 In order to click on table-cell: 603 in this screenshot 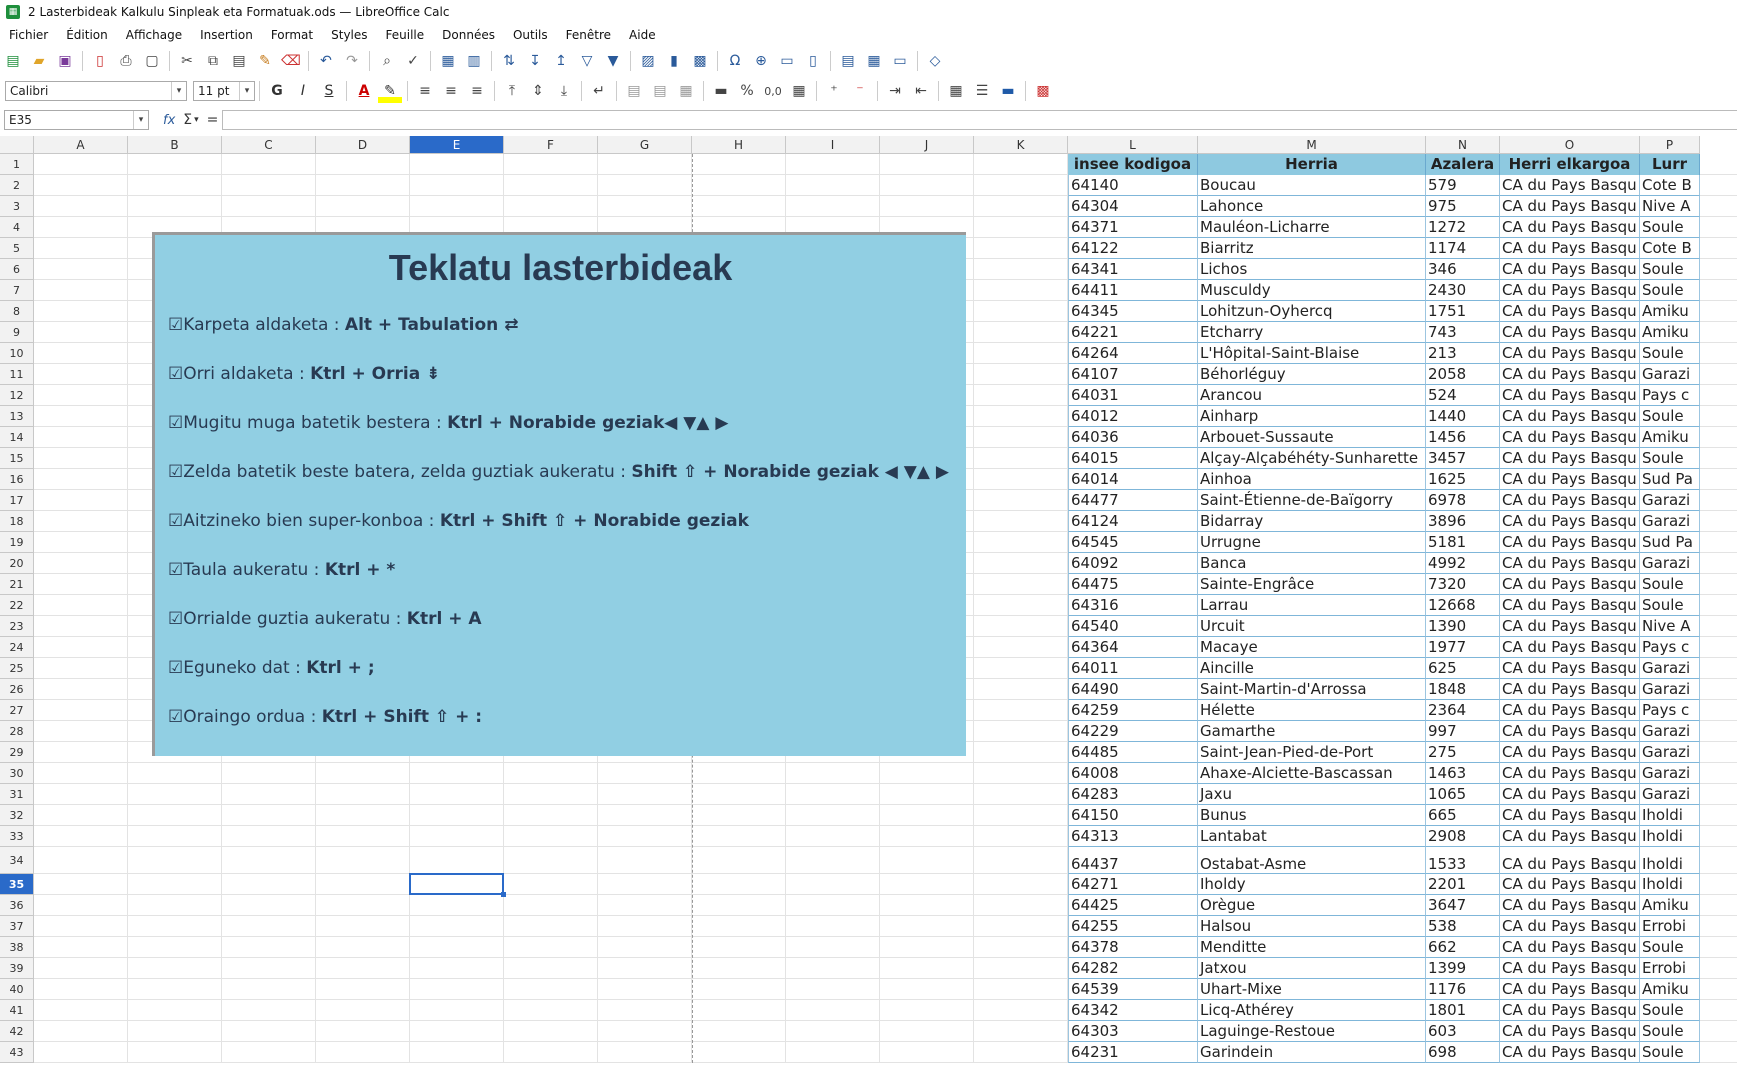, I will do `click(1463, 1031)`.